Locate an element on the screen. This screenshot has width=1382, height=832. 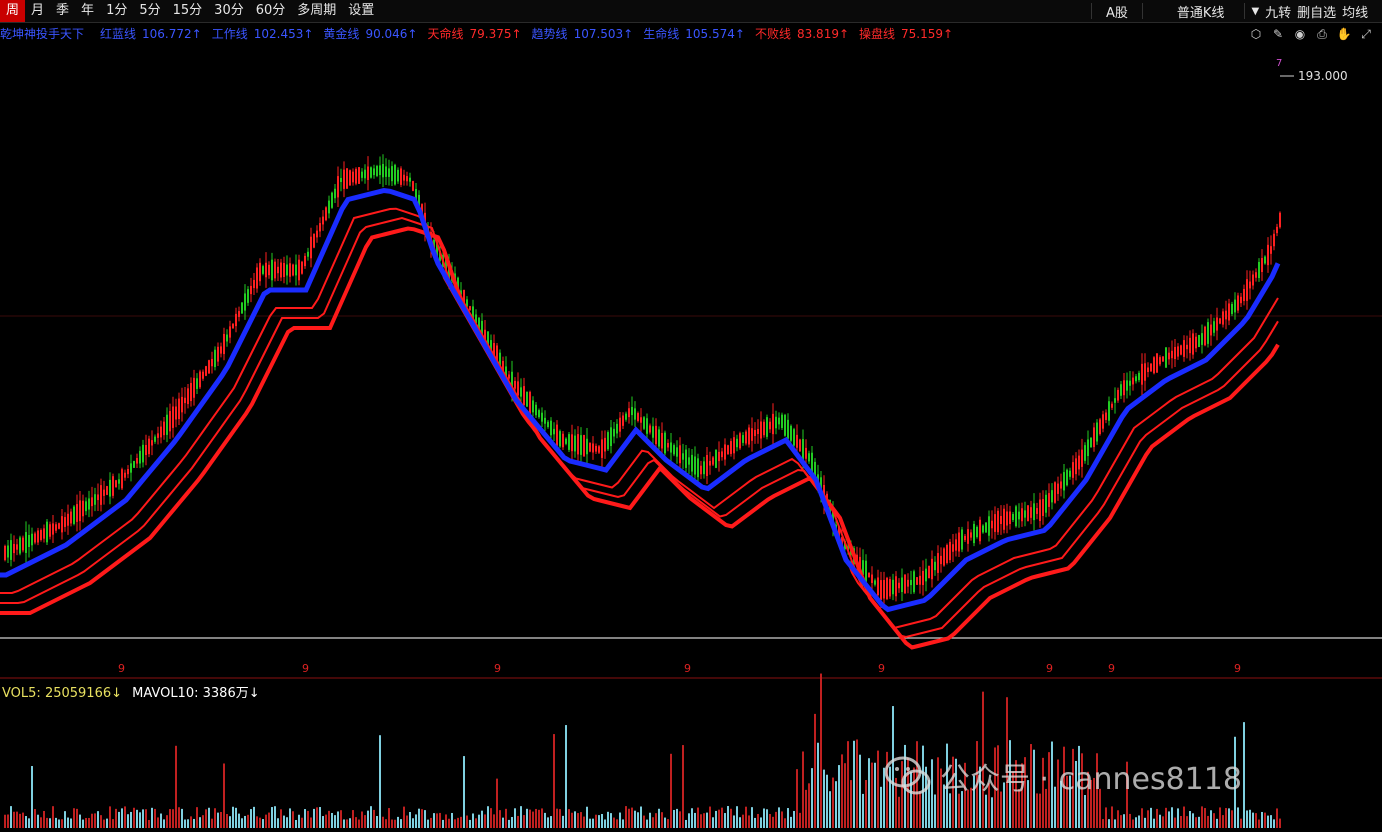
watermark-text: 公众号 · cannes8118 is located at coordinates (1091, 779).